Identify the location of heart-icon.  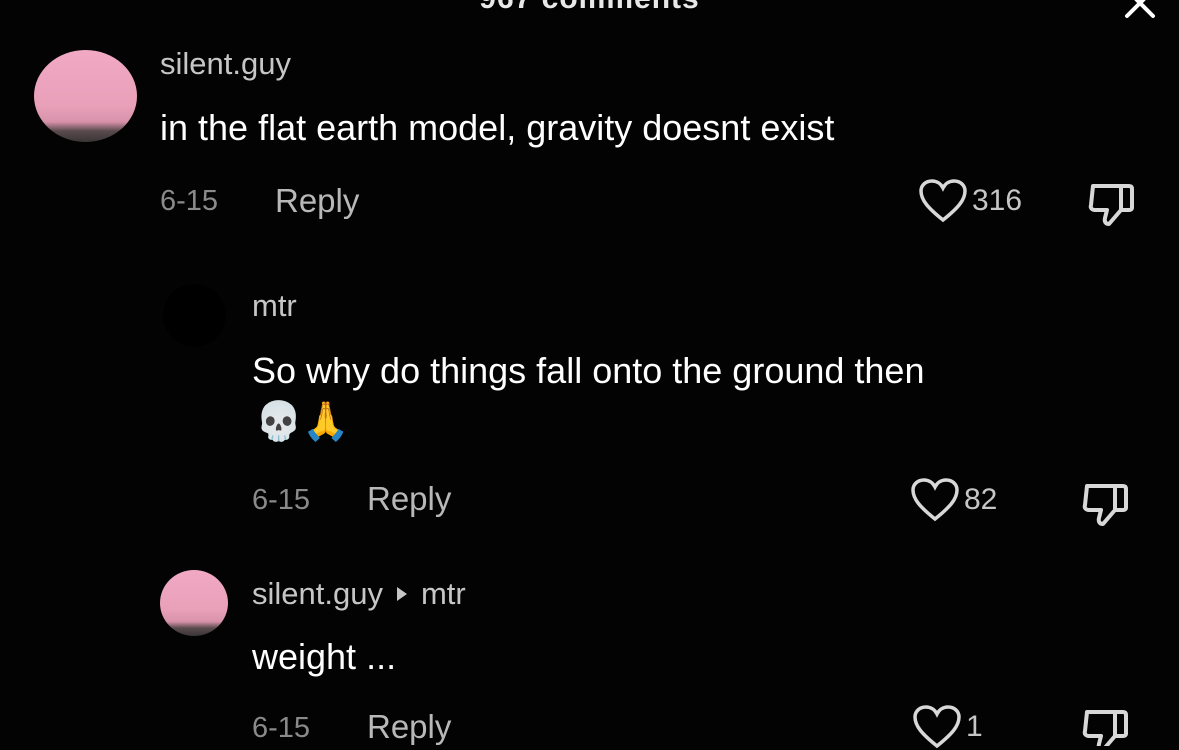
(937, 727).